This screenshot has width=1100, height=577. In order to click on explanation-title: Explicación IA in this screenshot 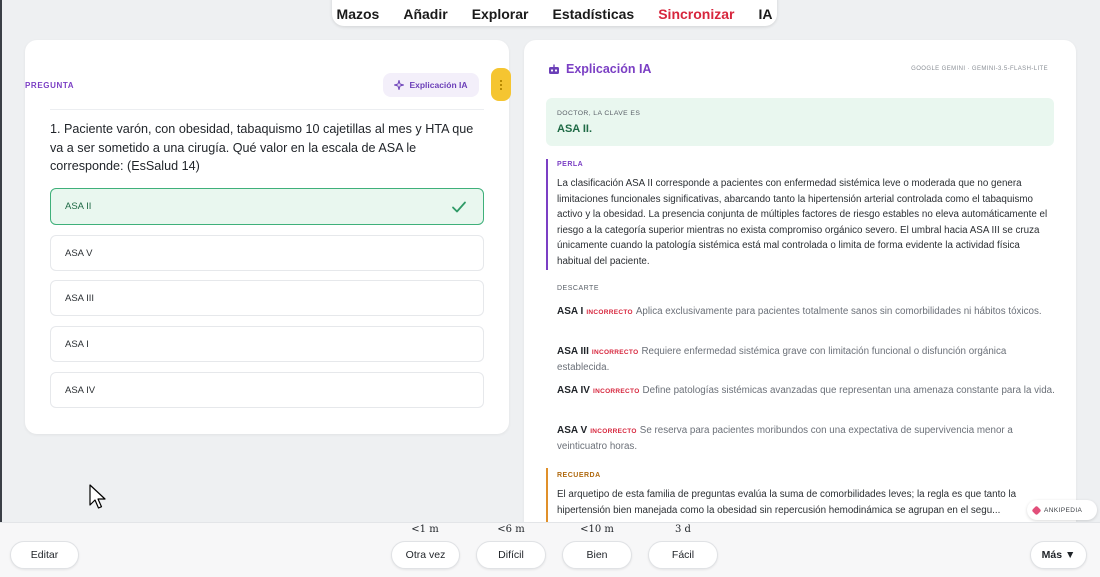, I will do `click(609, 69)`.